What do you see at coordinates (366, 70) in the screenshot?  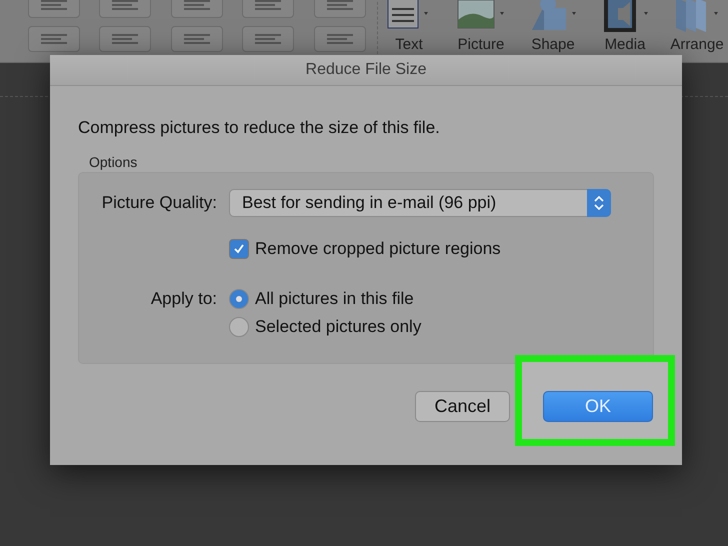 I see `dialog-title: Reduce File Size` at bounding box center [366, 70].